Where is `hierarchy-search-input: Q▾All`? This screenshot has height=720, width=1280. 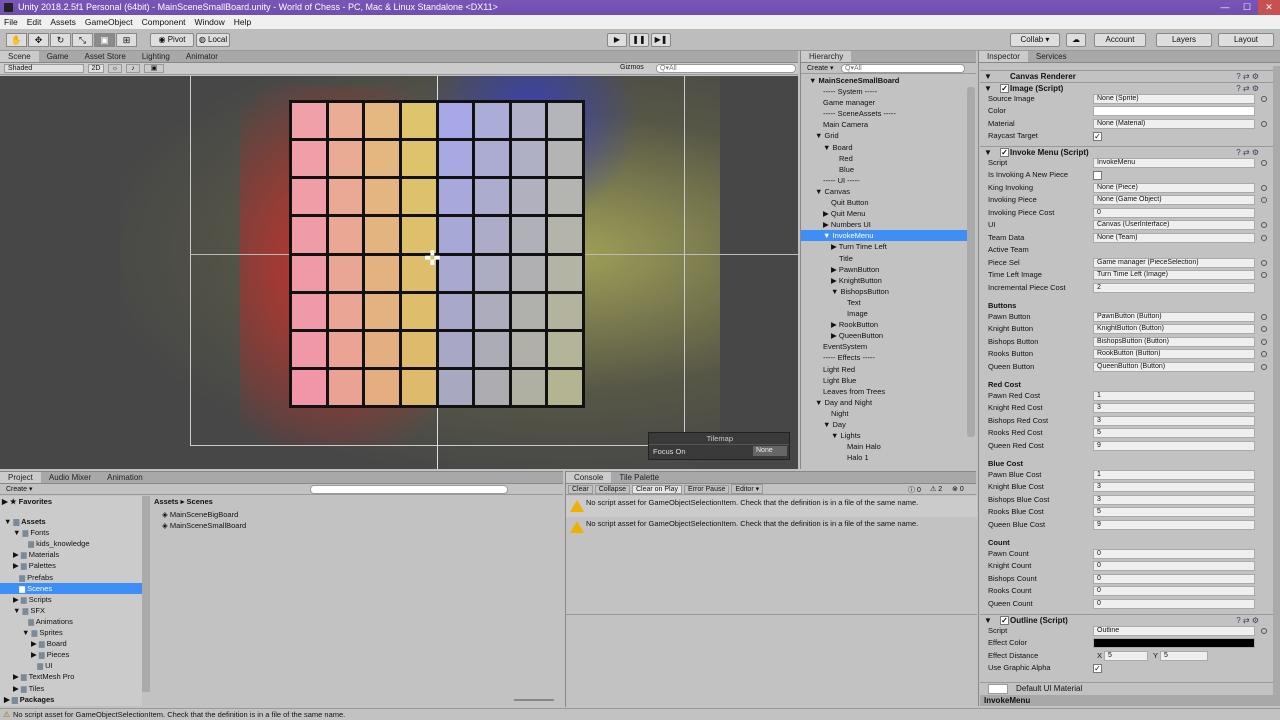 hierarchy-search-input: Q▾All is located at coordinates (903, 68).